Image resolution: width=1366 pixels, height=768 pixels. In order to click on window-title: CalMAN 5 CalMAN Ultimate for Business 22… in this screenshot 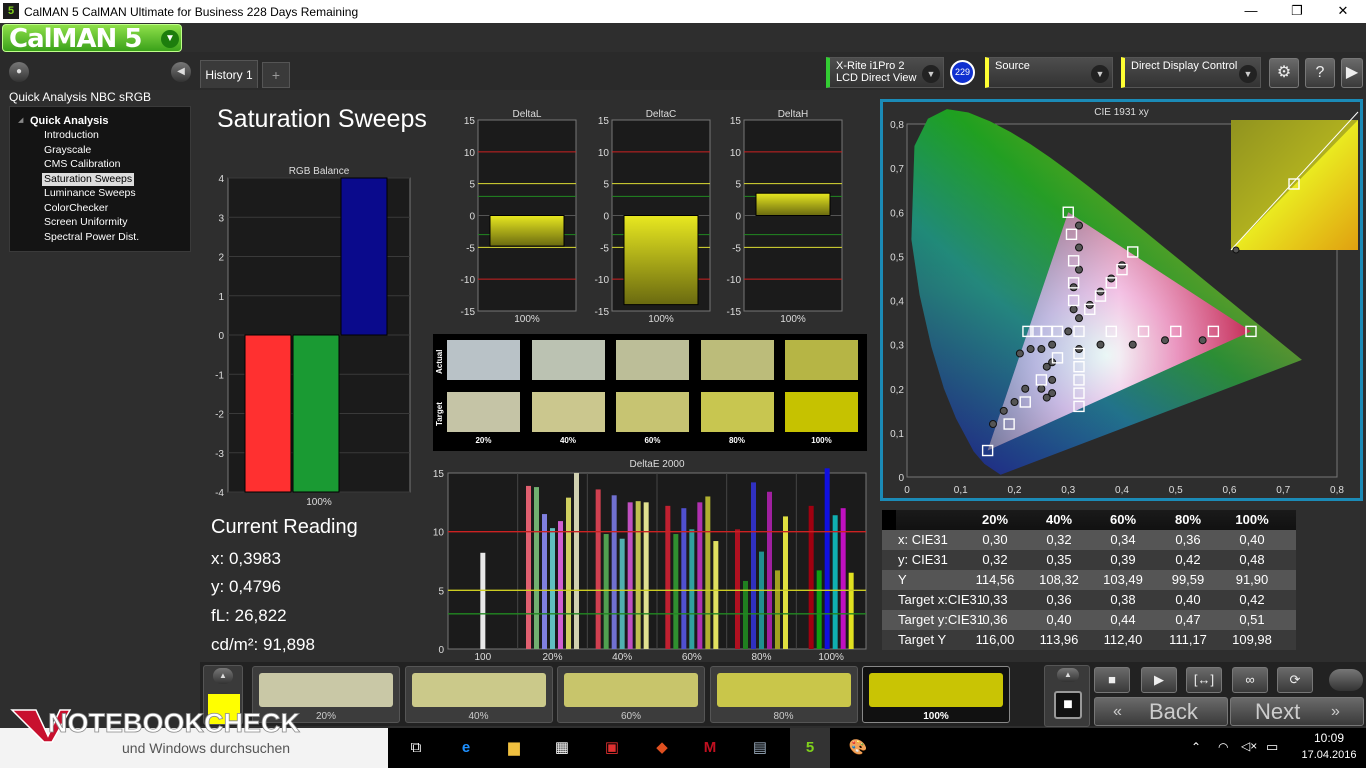, I will do `click(191, 12)`.